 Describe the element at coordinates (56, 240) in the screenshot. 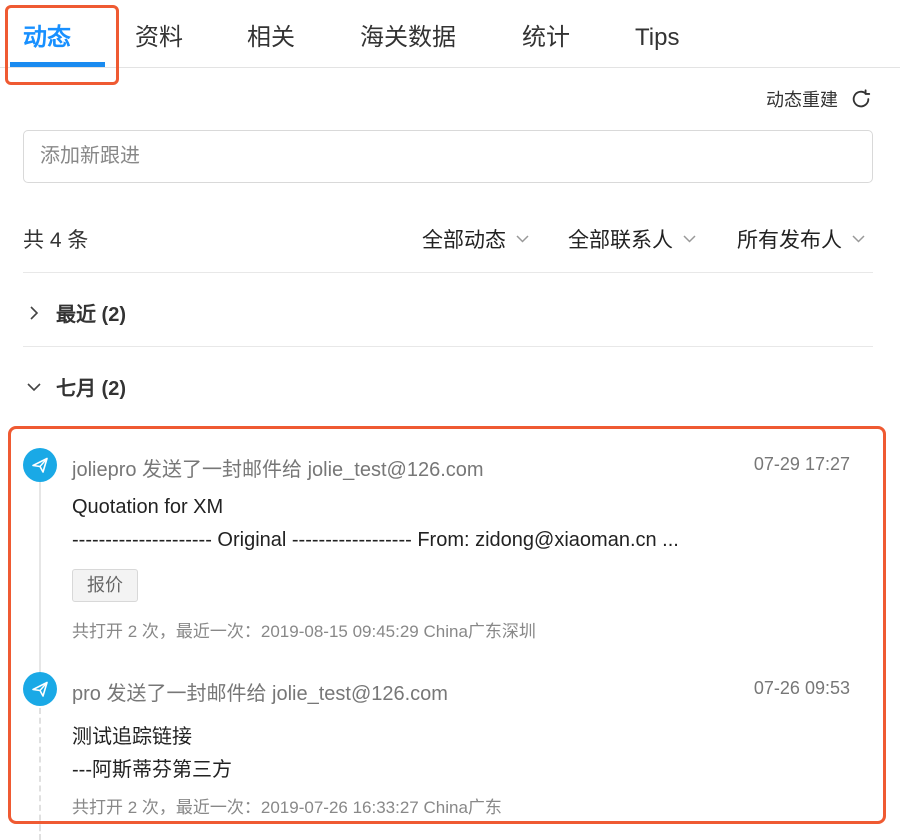

I see `total-count: 共 4 条` at that location.